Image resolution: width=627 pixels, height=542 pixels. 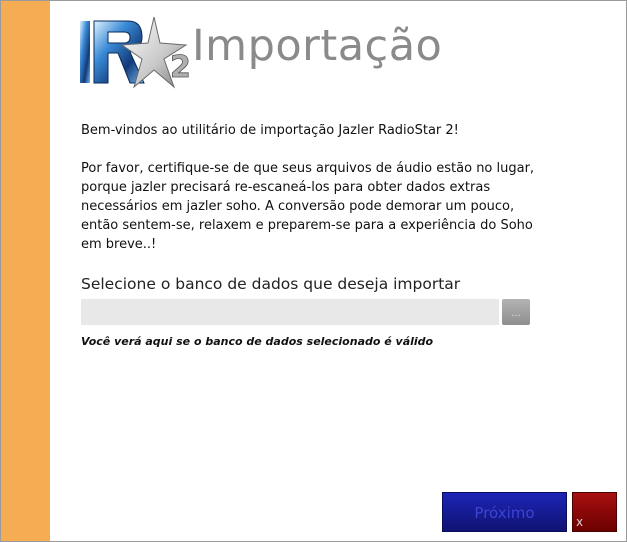 What do you see at coordinates (317, 46) in the screenshot?
I see `page-title: Importação` at bounding box center [317, 46].